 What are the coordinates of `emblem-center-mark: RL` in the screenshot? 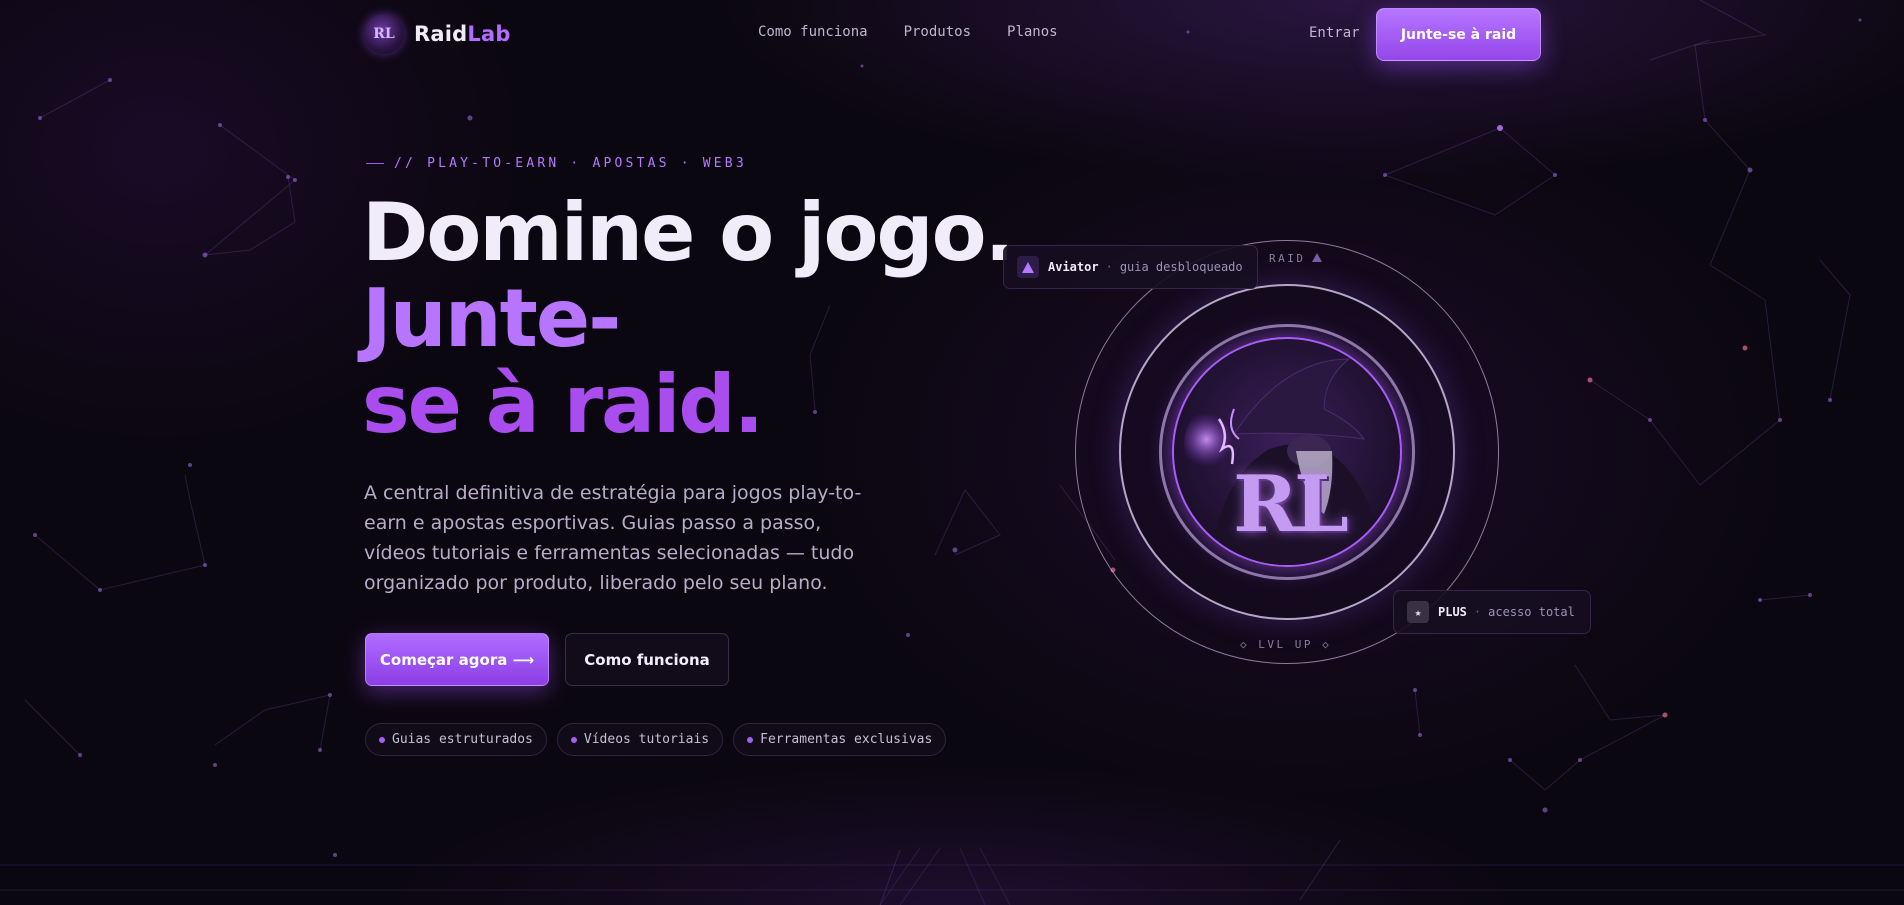 It's located at (1291, 504).